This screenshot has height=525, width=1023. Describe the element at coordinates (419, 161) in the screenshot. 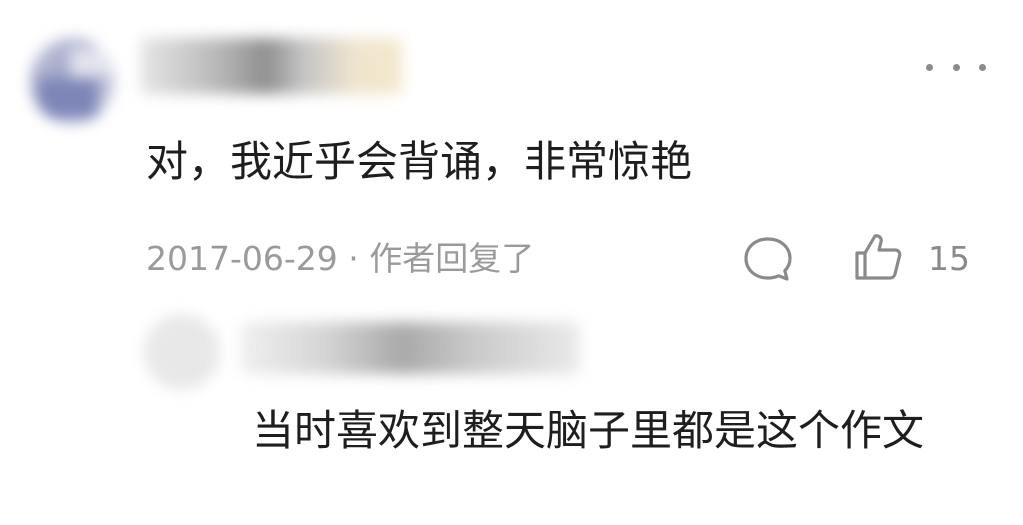

I see `comment-text: 对，我近乎会背诵，非常惊艳` at that location.